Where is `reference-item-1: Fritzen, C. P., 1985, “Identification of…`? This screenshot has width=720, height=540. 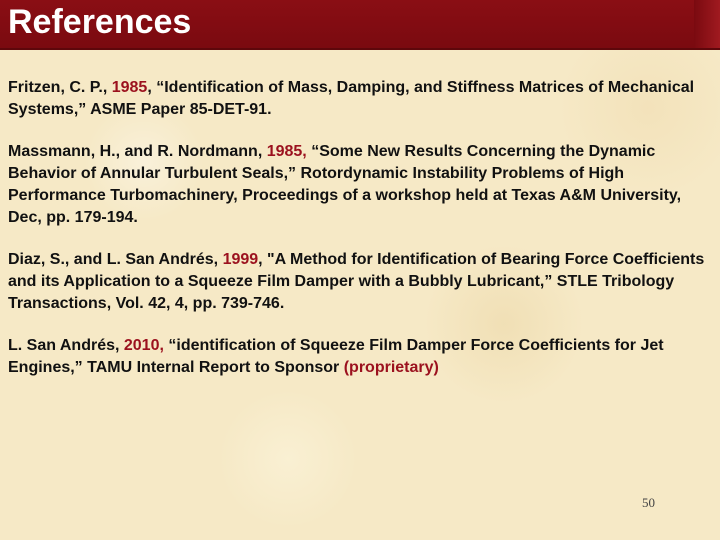 reference-item-1: Fritzen, C. P., 1985, “Identification of… is located at coordinates (358, 99).